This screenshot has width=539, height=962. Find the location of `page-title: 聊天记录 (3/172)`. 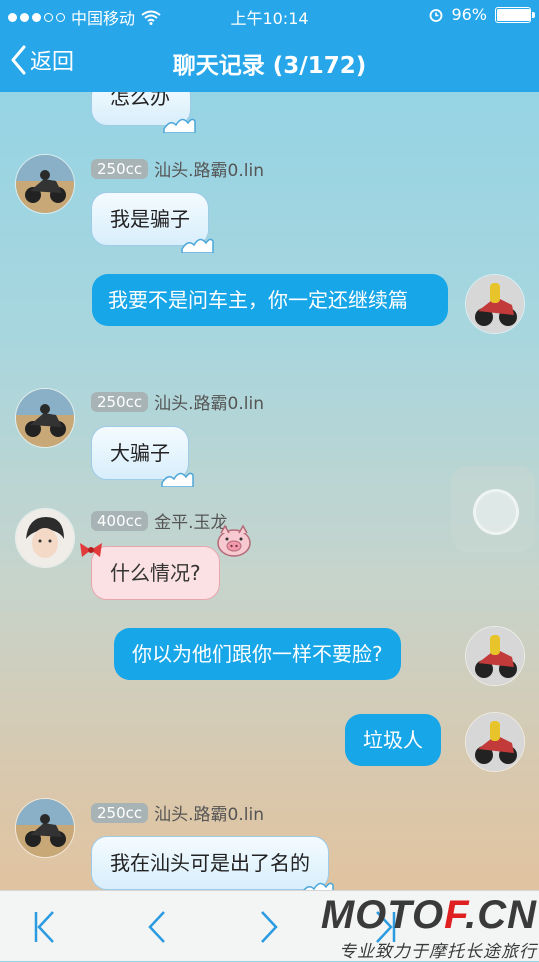

page-title: 聊天记录 (3/172) is located at coordinates (269, 66).